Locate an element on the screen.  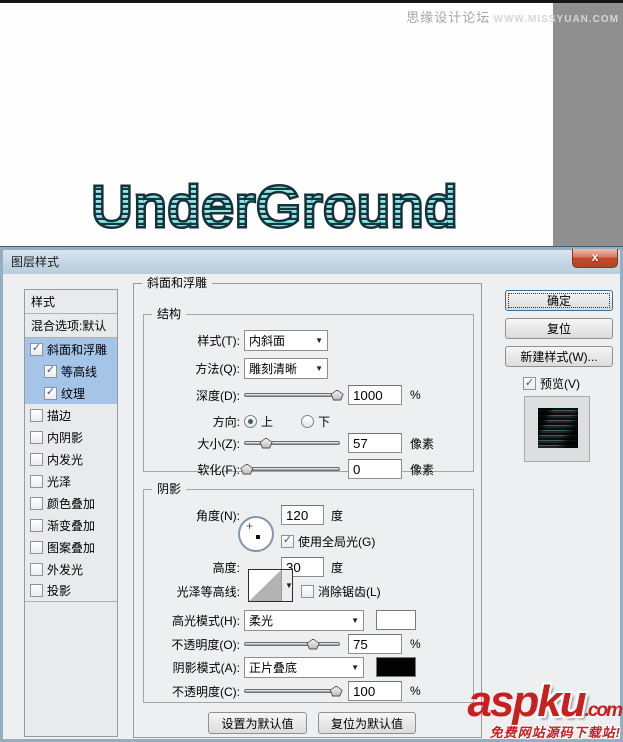
sidebar-item-contour: ✓ 等高线 is located at coordinates (71, 371).